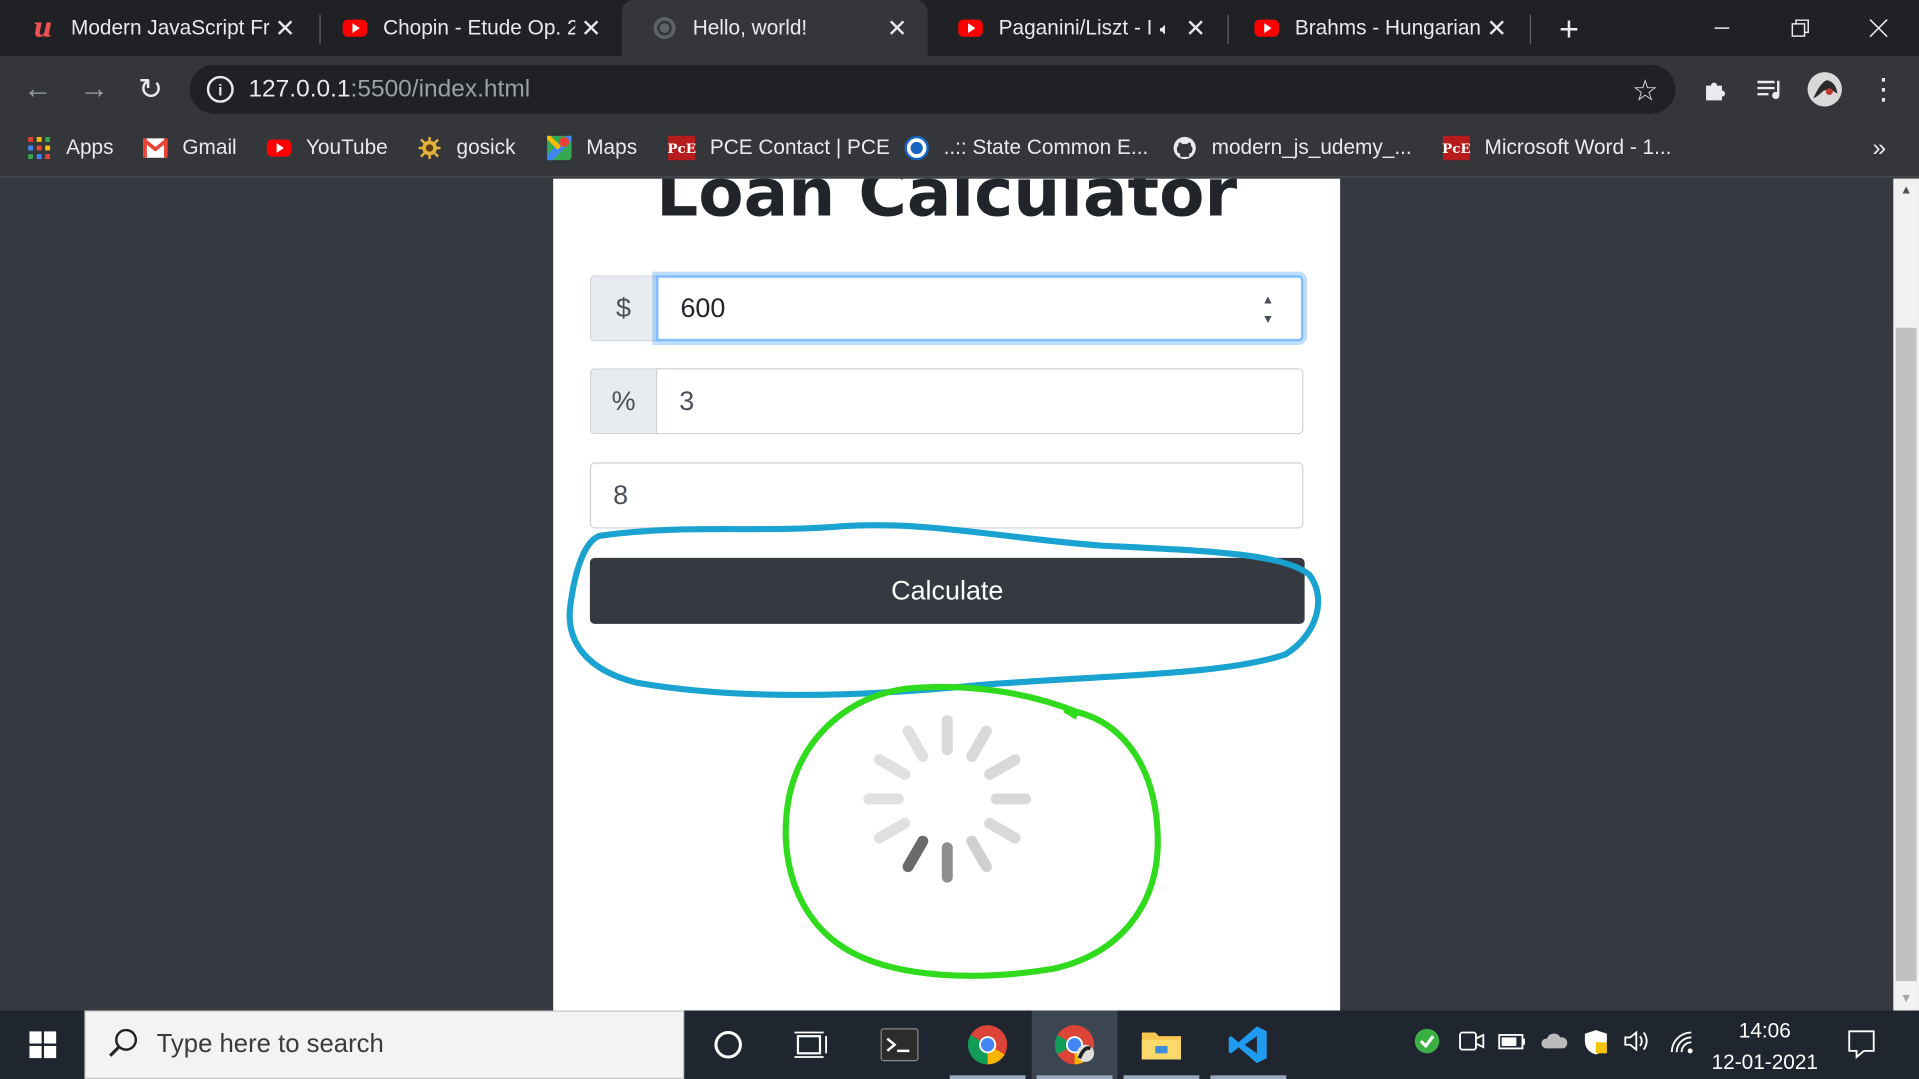 The image size is (1919, 1079). Describe the element at coordinates (812, 1044) in the screenshot. I see `task-view-icon` at that location.